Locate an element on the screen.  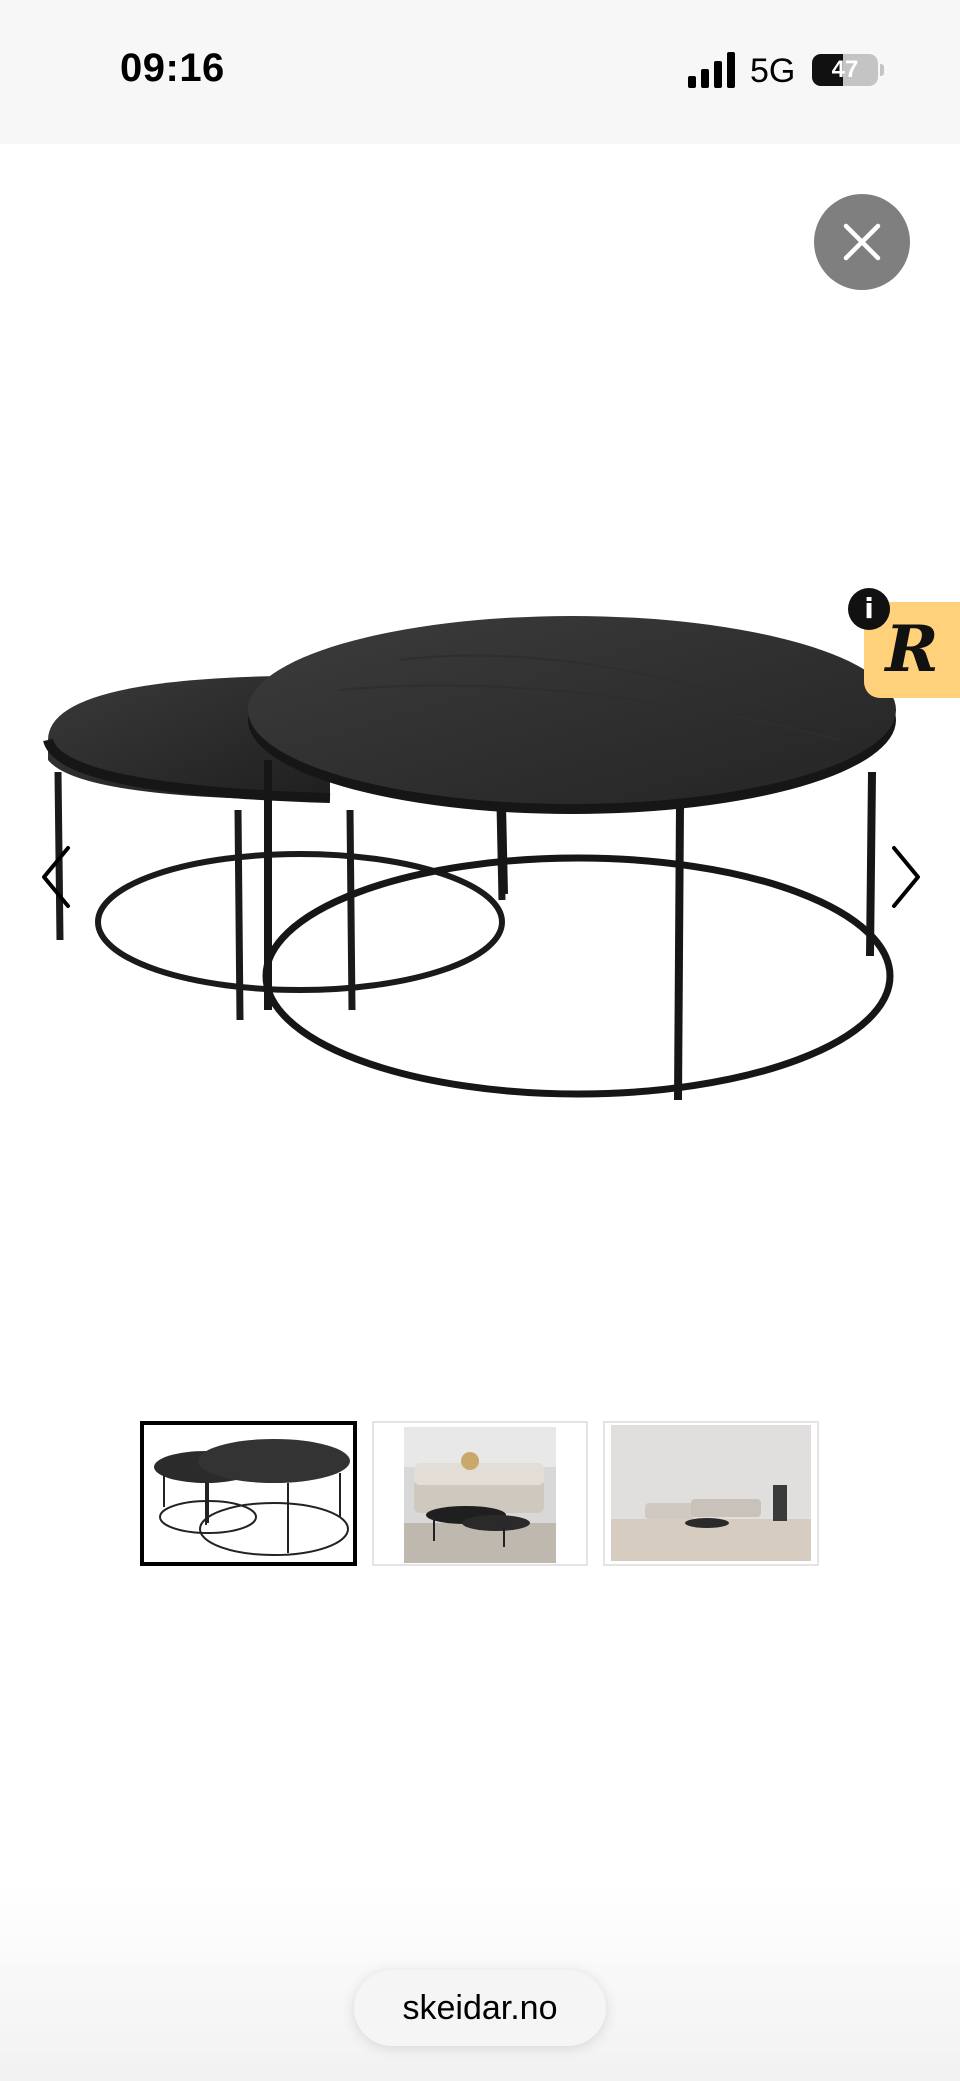
thumbnail-tables-image is located at coordinates (248, 1493).